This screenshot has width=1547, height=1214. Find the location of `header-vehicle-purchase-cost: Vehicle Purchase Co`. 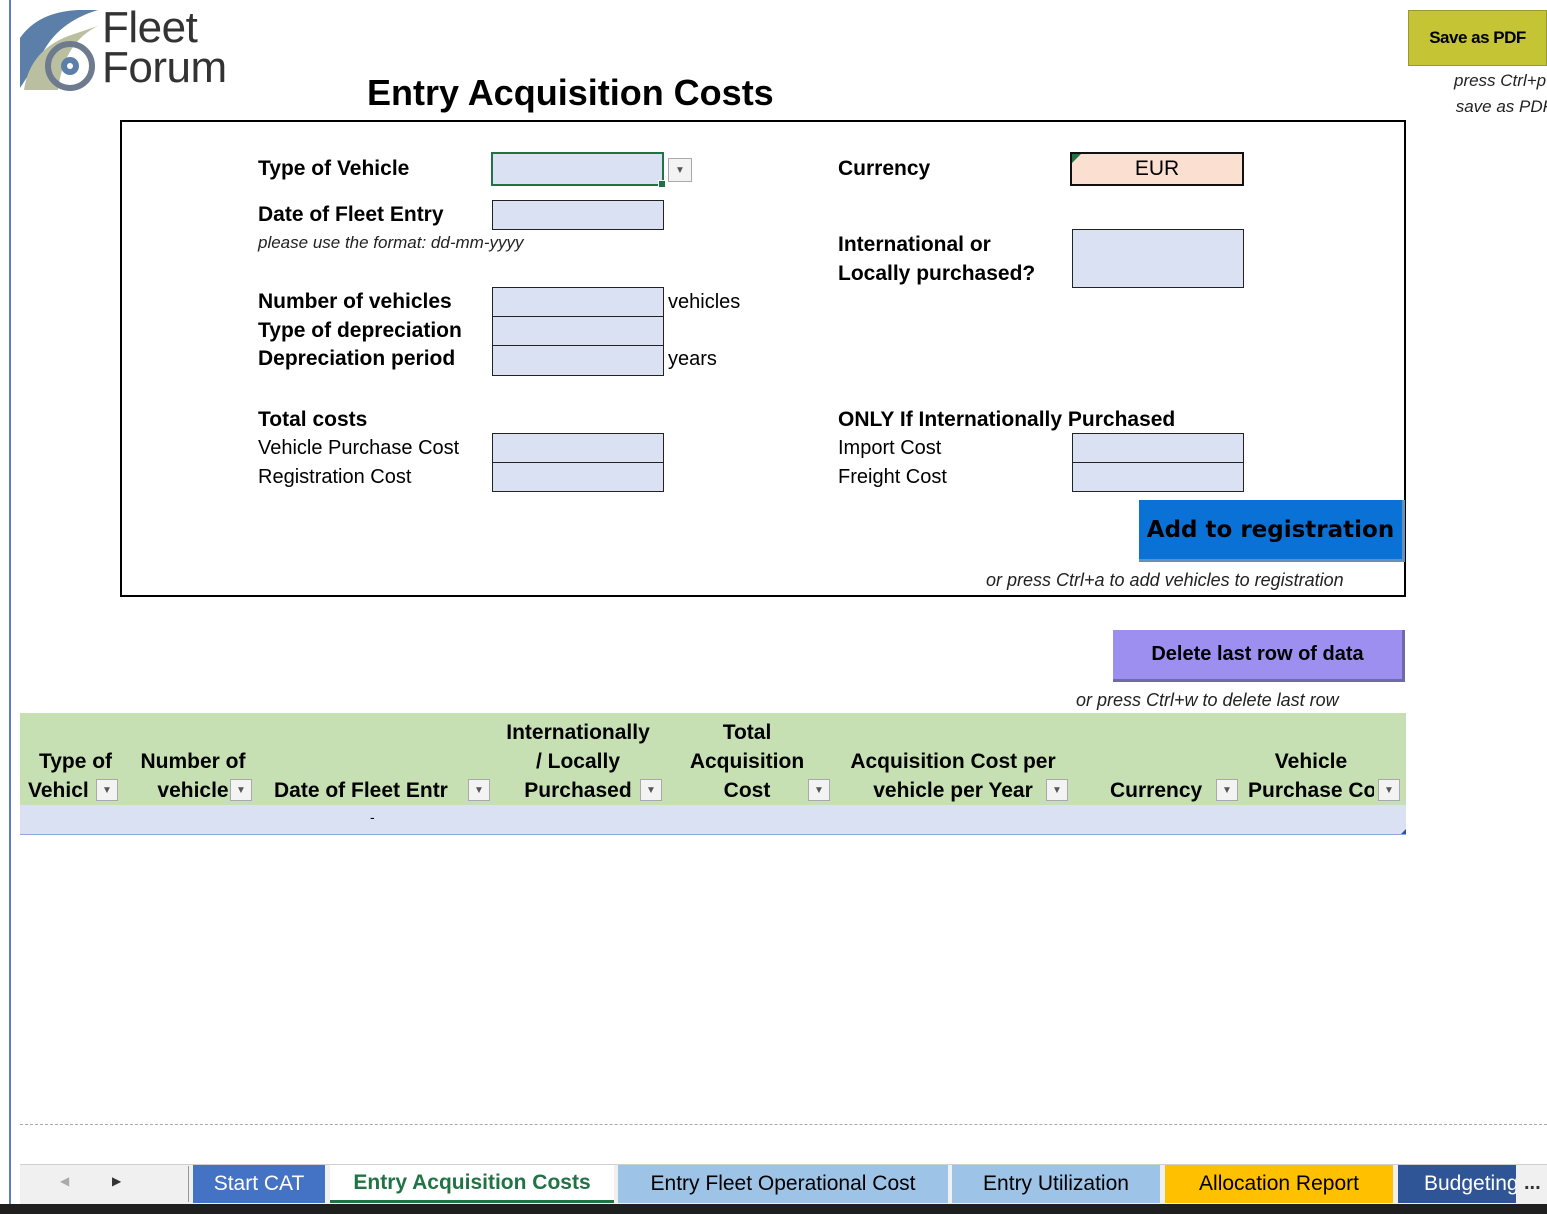

header-vehicle-purchase-cost: Vehicle Purchase Co is located at coordinates (1311, 776).